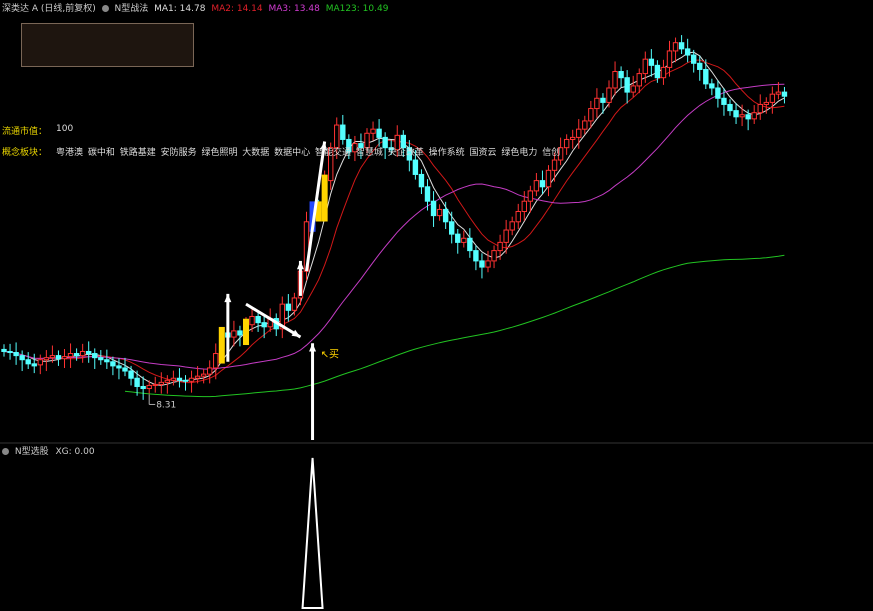  Describe the element at coordinates (237, 9) in the screenshot. I see `ma2-value: MA2: 14.14` at that location.